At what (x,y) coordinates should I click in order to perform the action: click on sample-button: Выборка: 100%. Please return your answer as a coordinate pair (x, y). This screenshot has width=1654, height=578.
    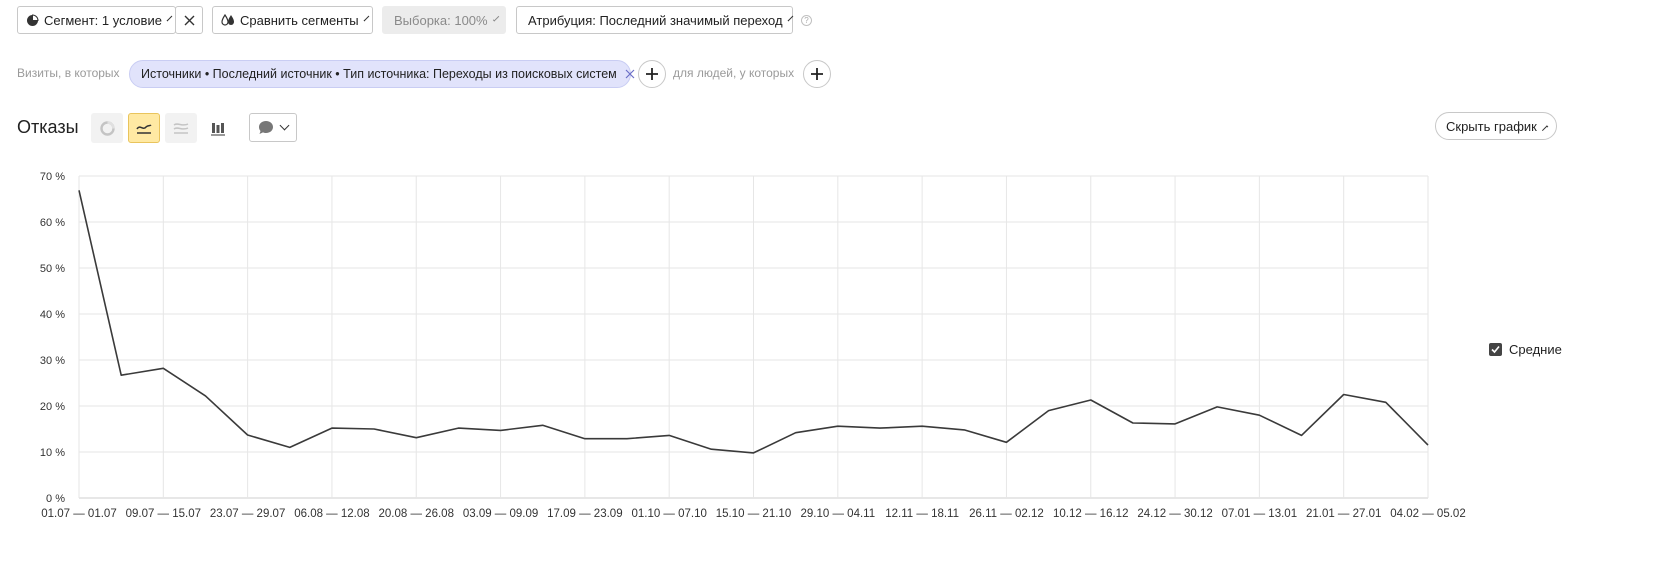
    Looking at the image, I should click on (444, 20).